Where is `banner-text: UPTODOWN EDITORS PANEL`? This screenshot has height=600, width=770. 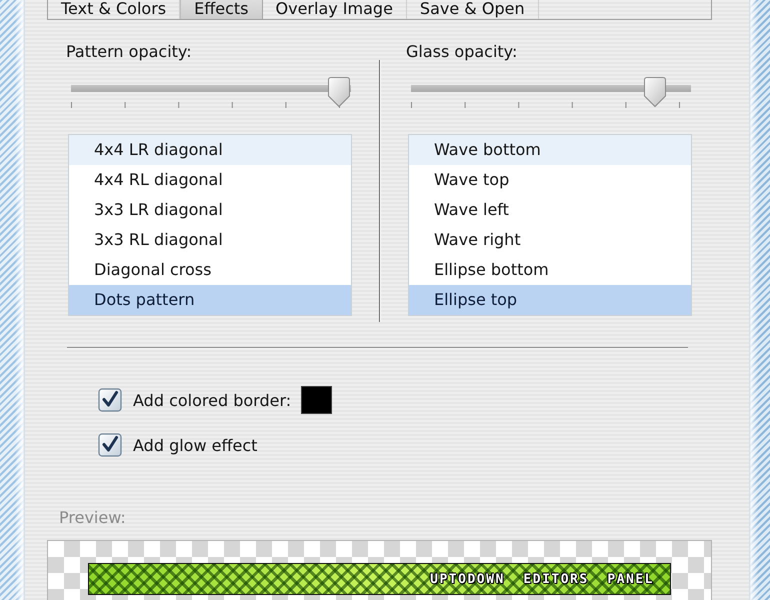
banner-text: UPTODOWN EDITORS PANEL is located at coordinates (542, 579).